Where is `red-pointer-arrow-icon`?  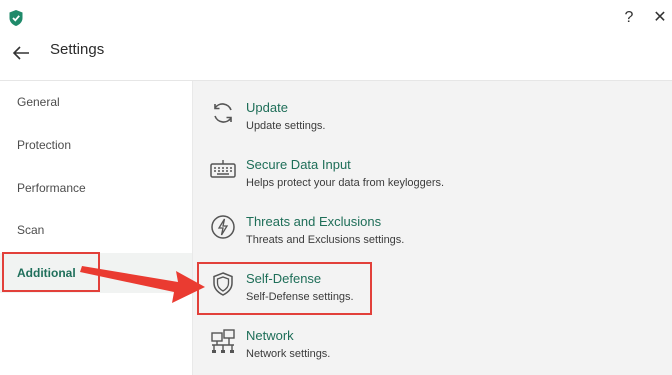
red-pointer-arrow-icon is located at coordinates (142, 284).